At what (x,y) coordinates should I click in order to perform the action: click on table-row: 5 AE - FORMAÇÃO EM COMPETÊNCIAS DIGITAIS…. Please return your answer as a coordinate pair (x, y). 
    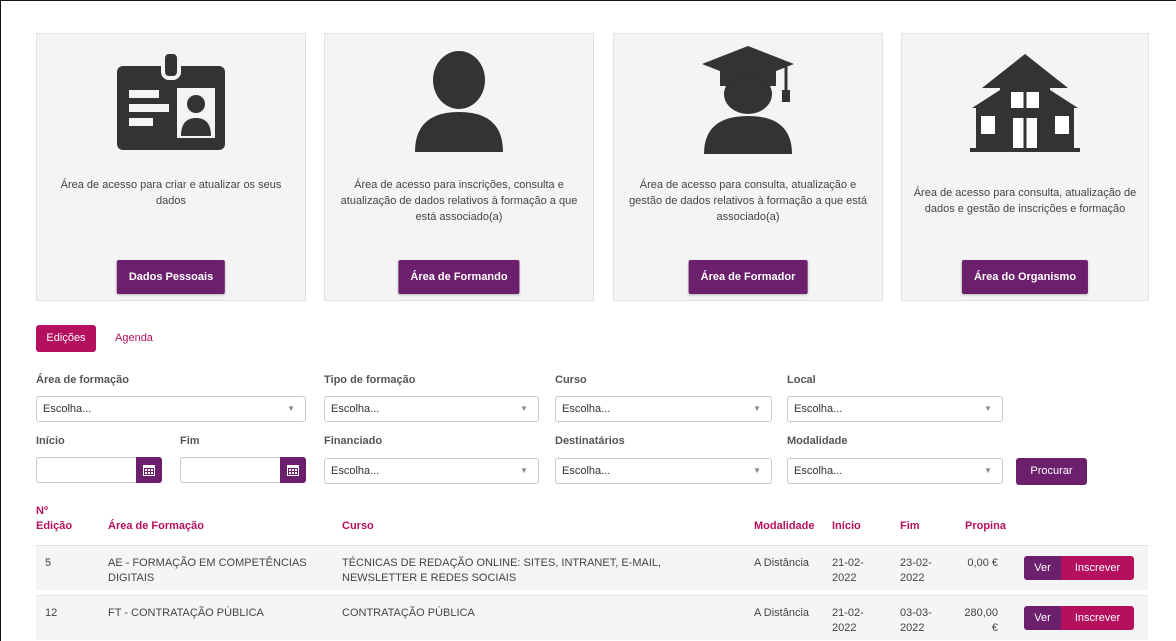
    Looking at the image, I should click on (592, 567).